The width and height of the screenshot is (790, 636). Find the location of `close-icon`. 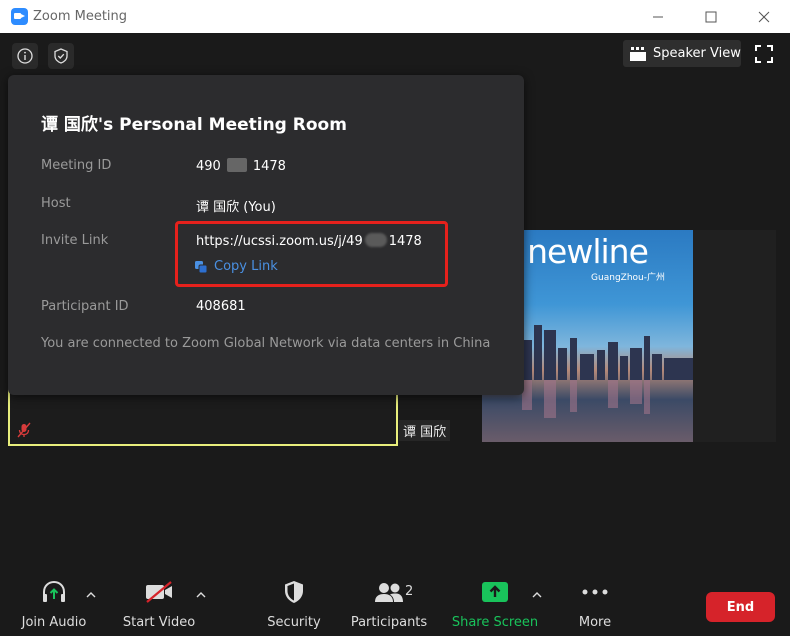

close-icon is located at coordinates (763, 16).